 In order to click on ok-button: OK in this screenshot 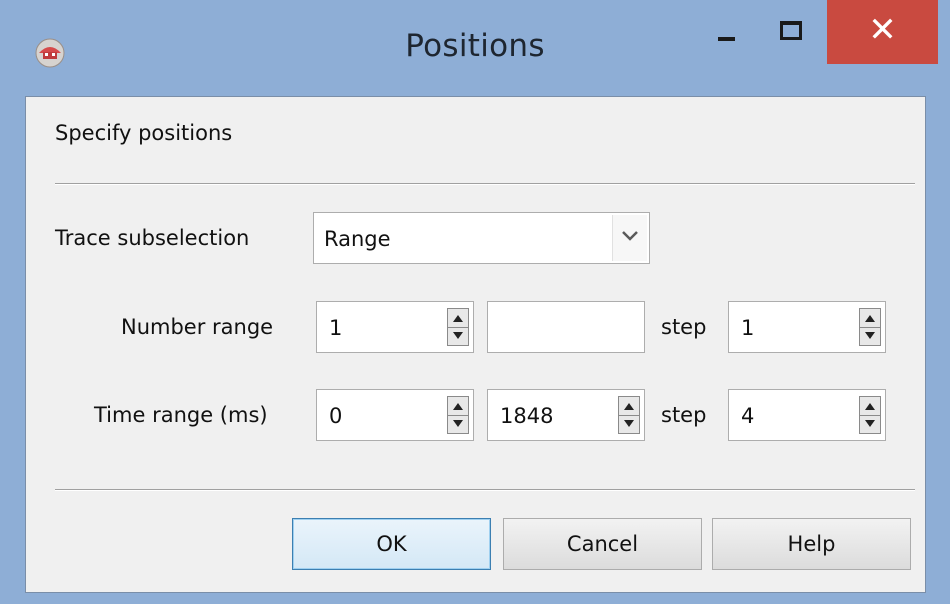, I will do `click(391, 544)`.